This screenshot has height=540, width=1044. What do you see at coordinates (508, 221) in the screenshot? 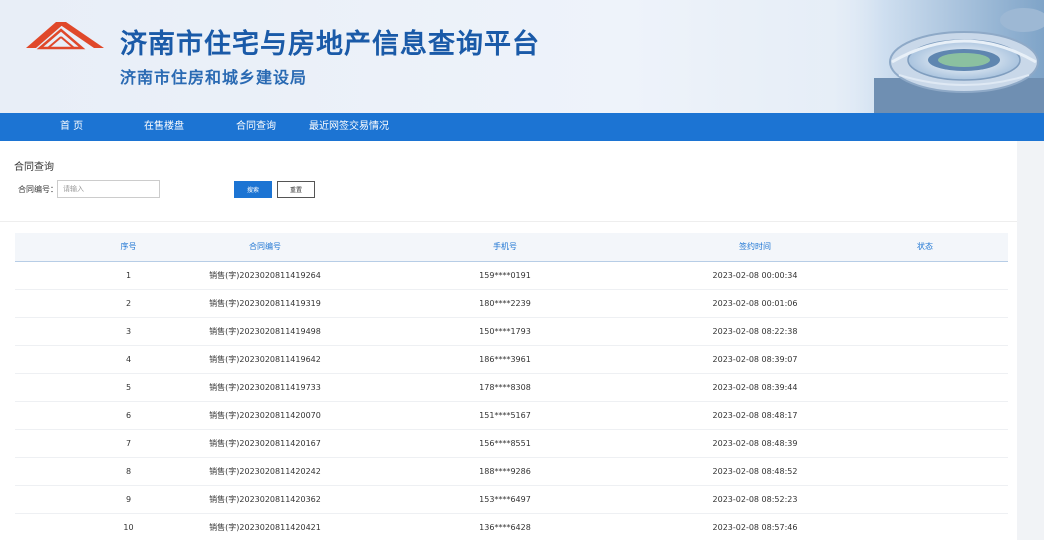
I see `divider` at bounding box center [508, 221].